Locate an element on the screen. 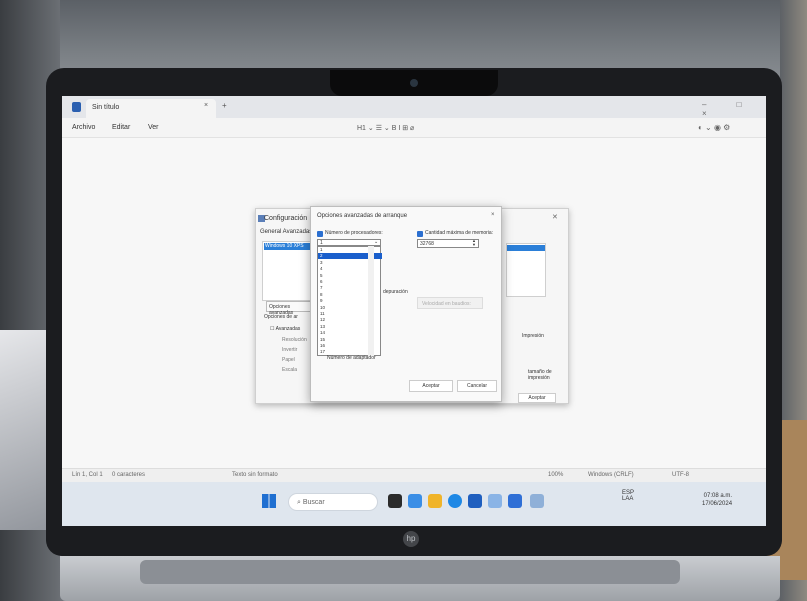  right-label-2: tamaño de impresión is located at coordinates (540, 375).